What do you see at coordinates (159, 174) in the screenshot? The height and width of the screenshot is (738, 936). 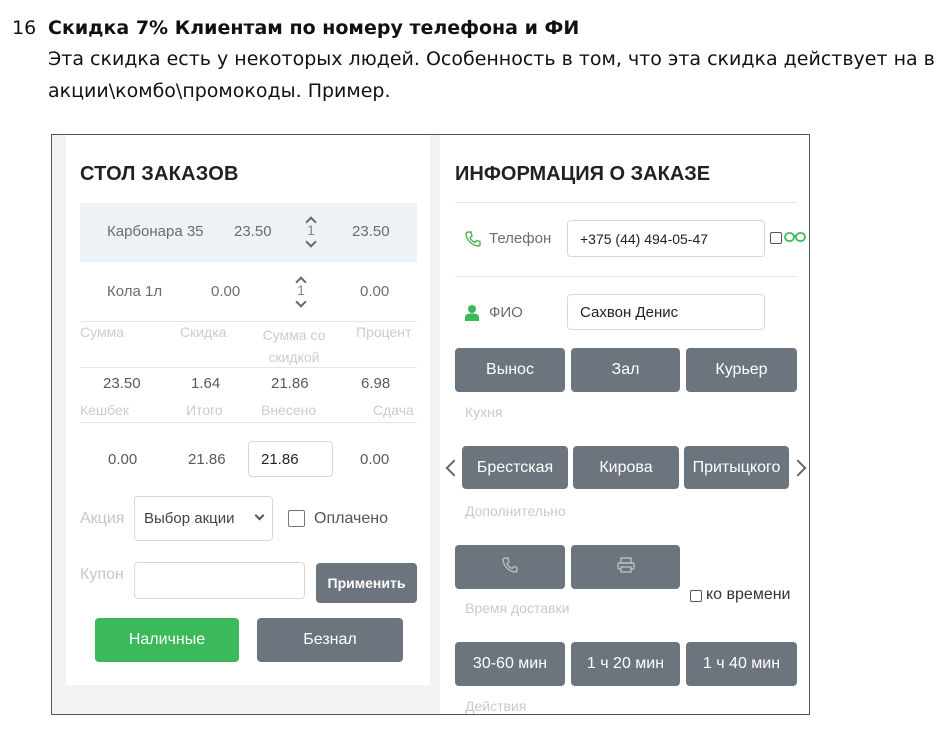 I see `order-table-title: СТОЛ ЗАКАЗОВ` at bounding box center [159, 174].